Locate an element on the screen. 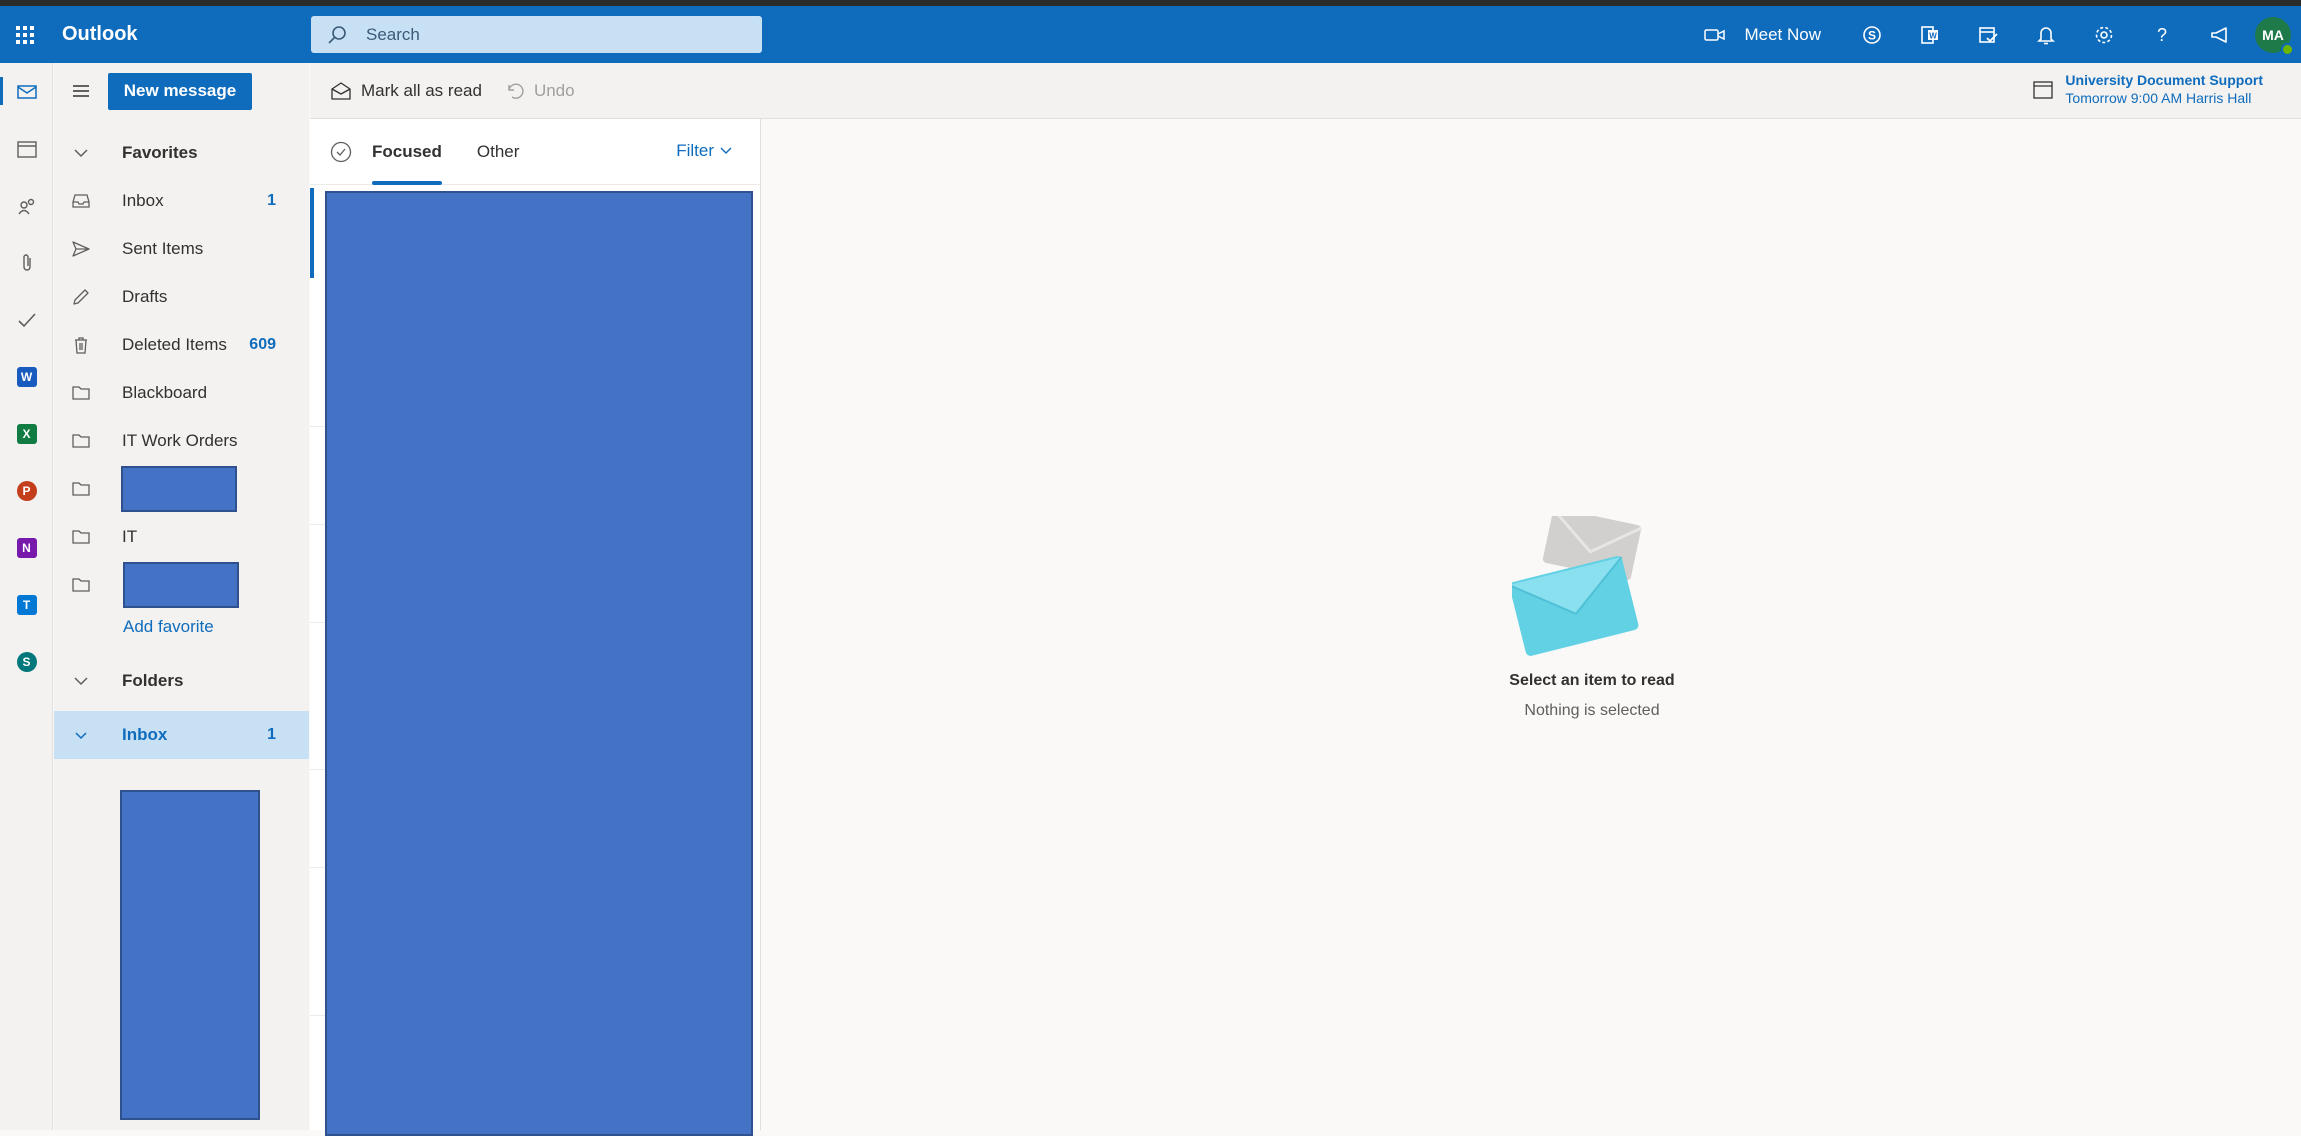 This screenshot has width=2301, height=1136. svg-text: W is located at coordinates (1933, 35).